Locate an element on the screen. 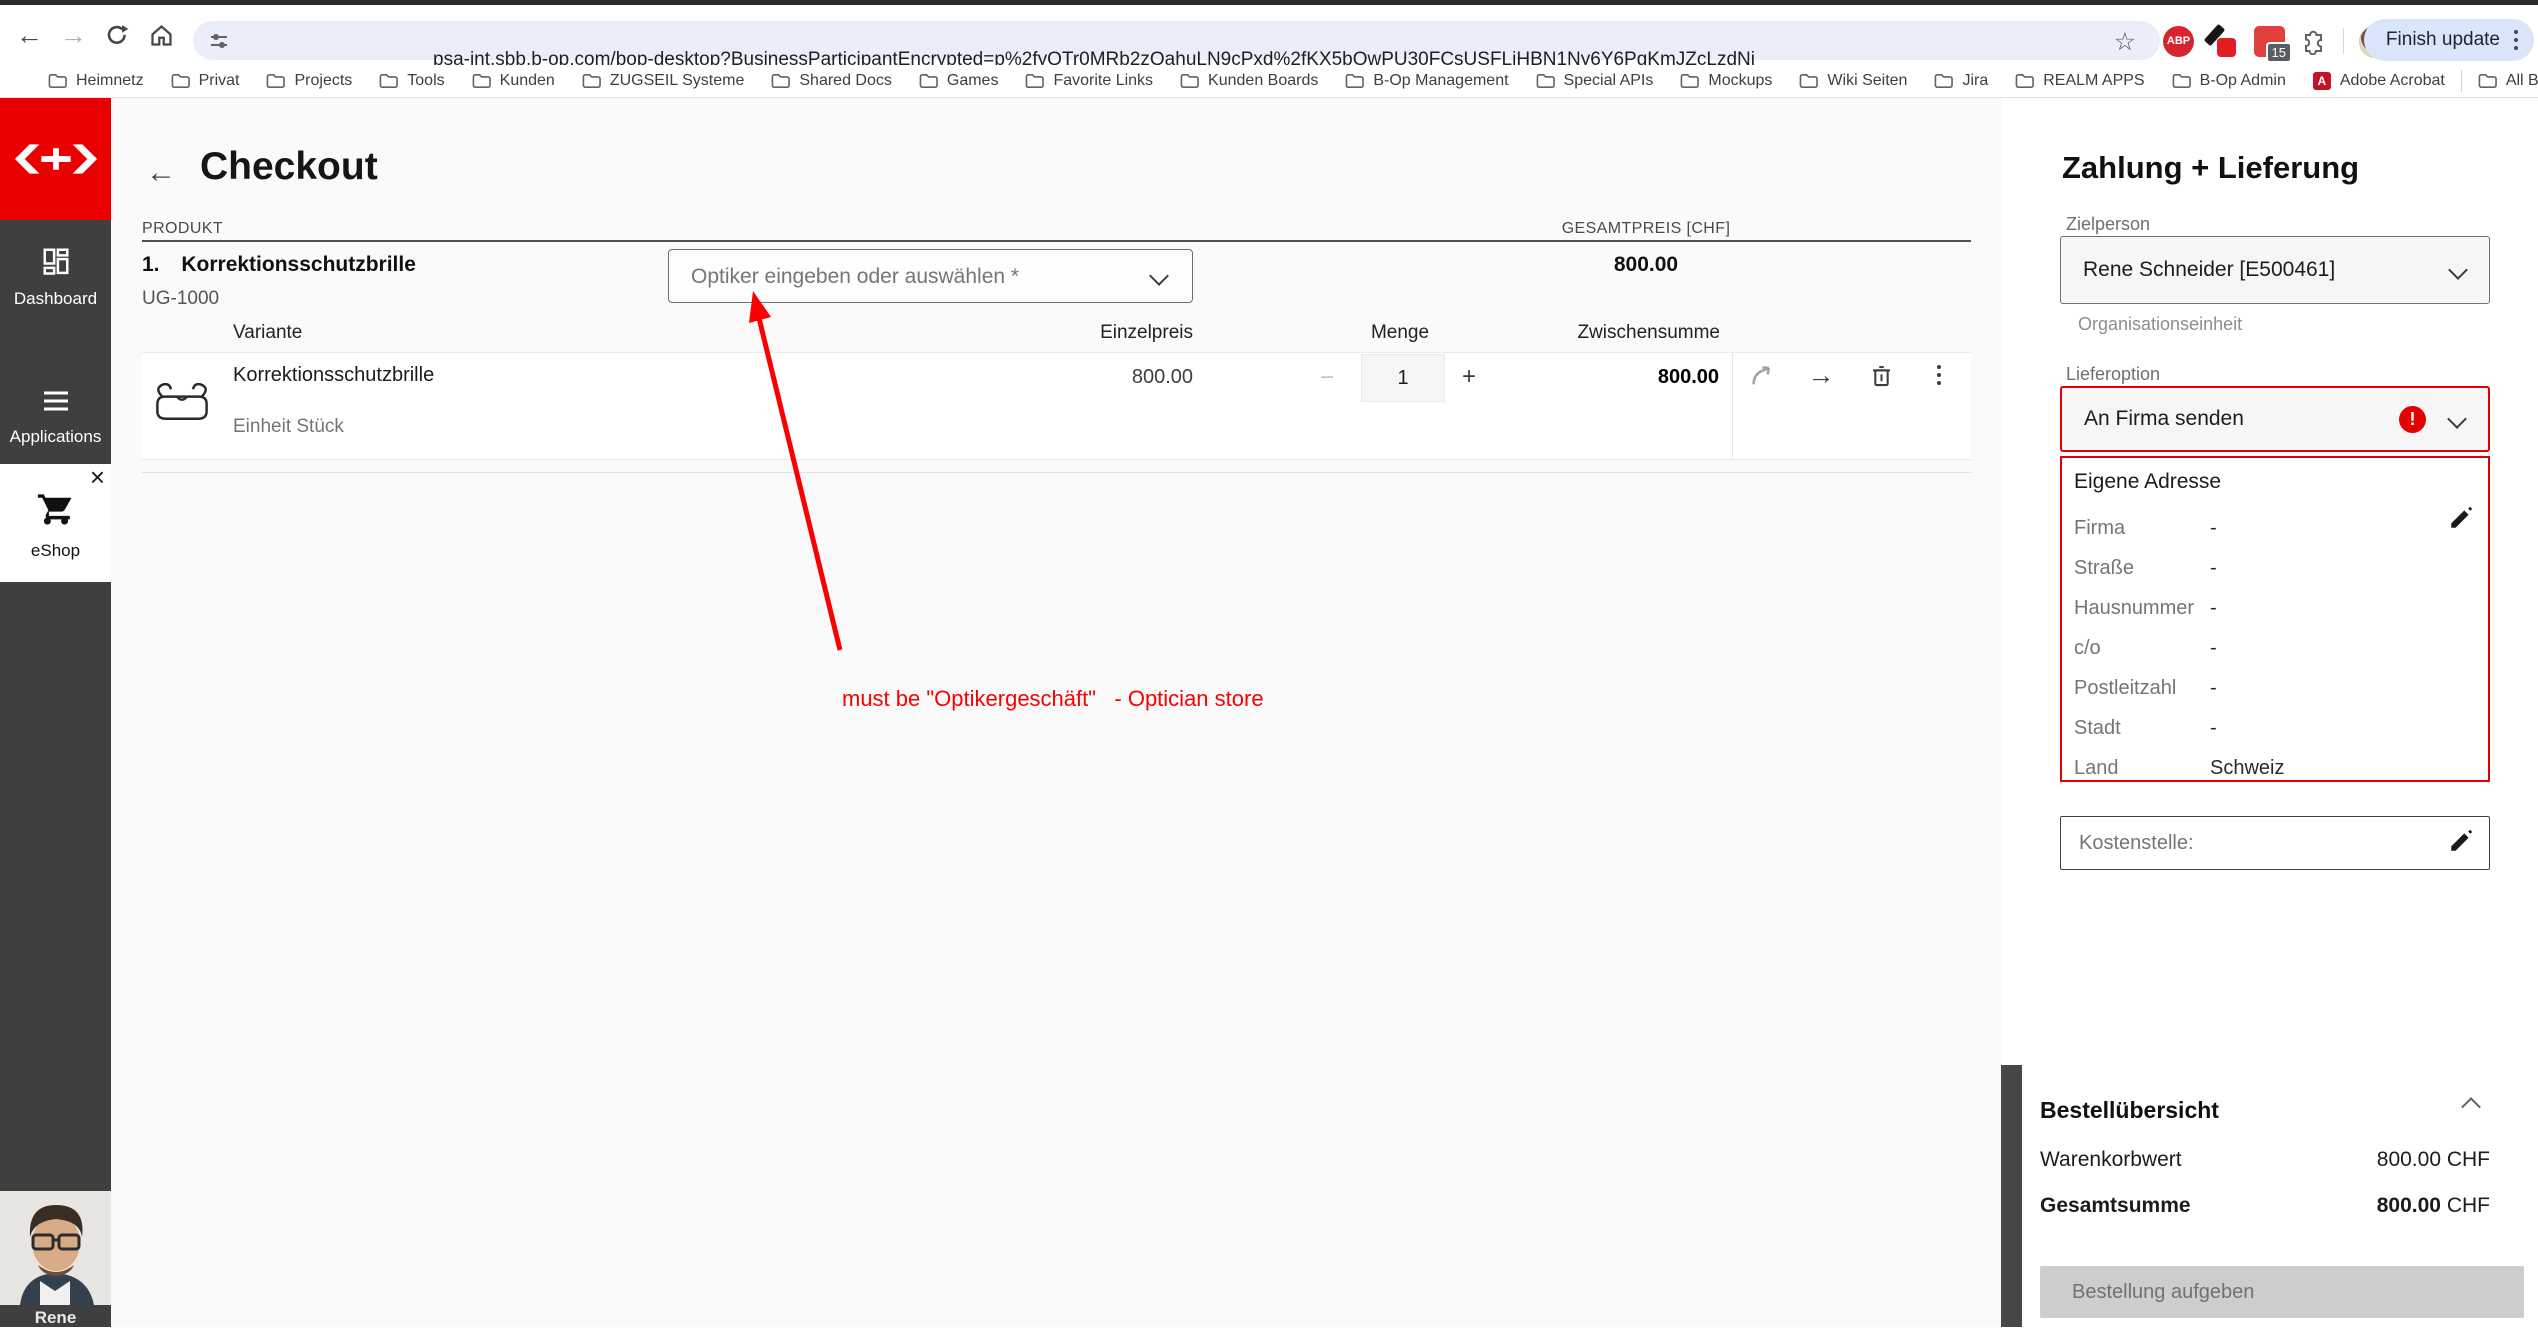 The height and width of the screenshot is (1328, 2538). extensions-puzzle-icon is located at coordinates (2314, 41).